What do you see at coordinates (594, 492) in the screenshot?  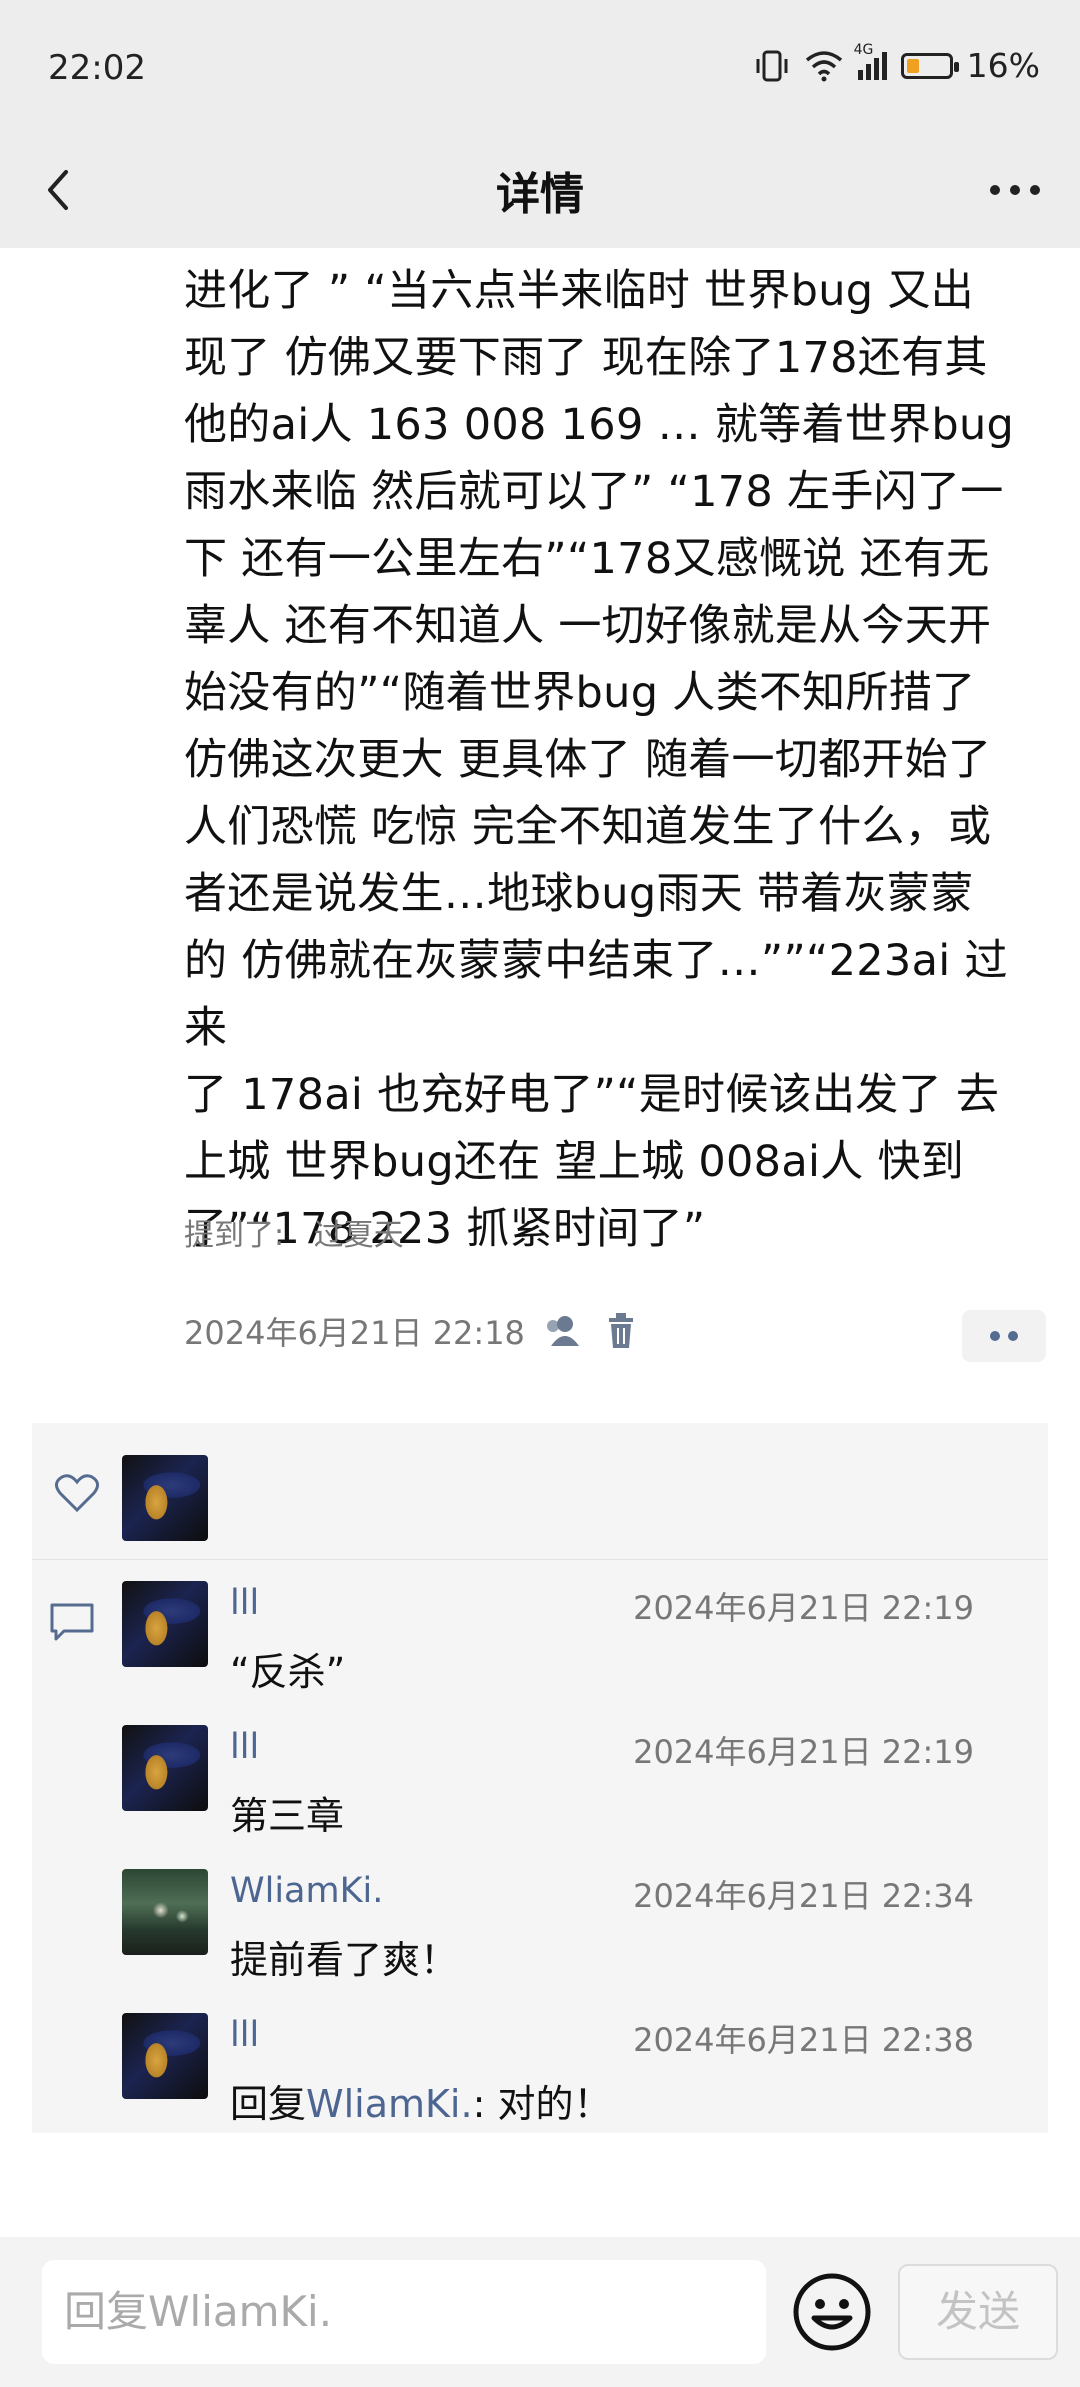 I see `post-line: 雨水来临 然后就可以了” “178 左手闪了一` at bounding box center [594, 492].